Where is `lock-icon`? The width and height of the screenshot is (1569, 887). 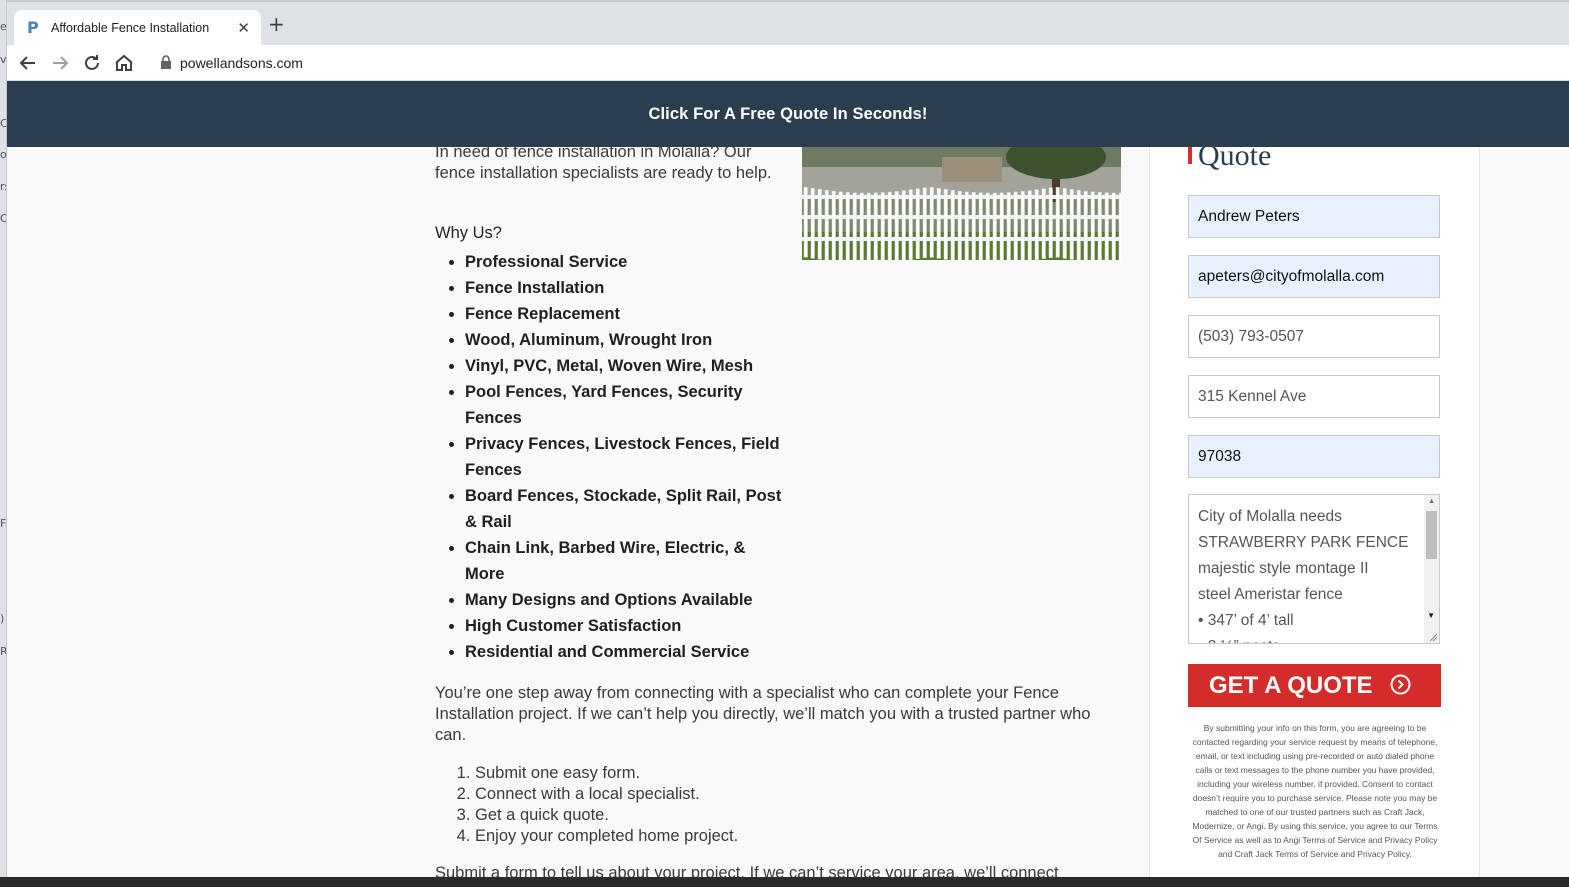
lock-icon is located at coordinates (166, 62).